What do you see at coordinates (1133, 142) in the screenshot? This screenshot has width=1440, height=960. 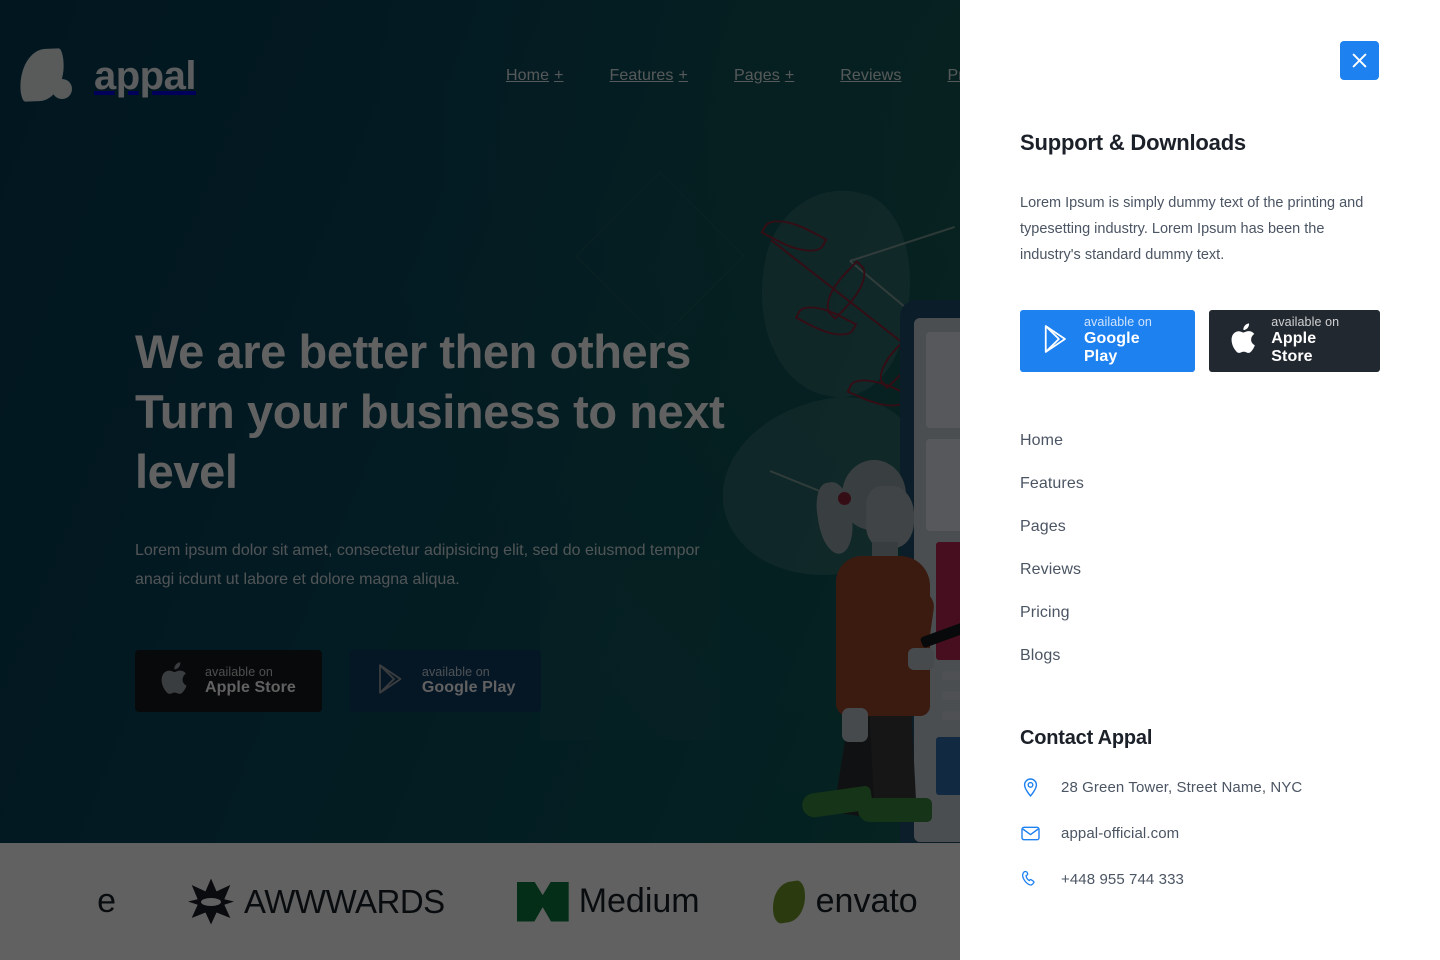 I see `panel-title: Support & Downloads` at bounding box center [1133, 142].